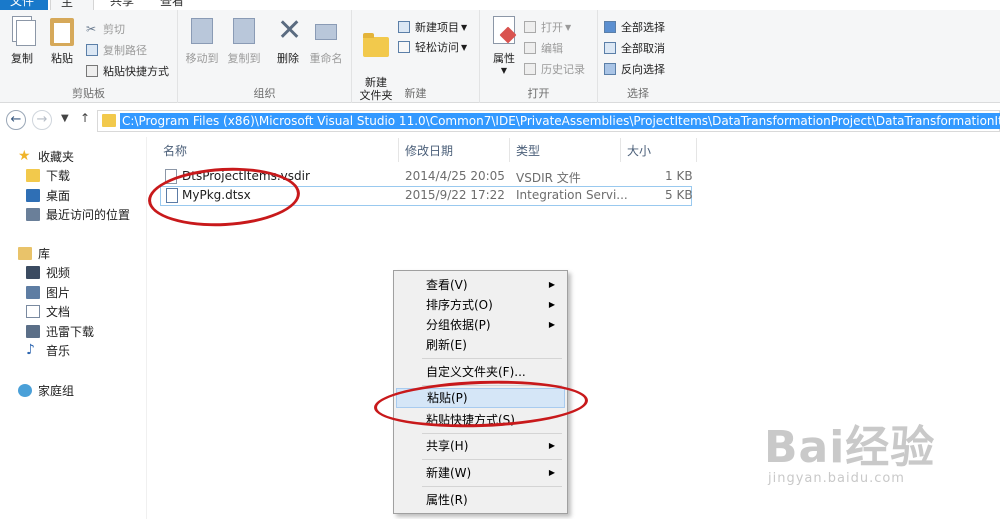 This screenshot has height=519, width=1000. I want to click on column-header-modified: 修改日期, so click(429, 151).